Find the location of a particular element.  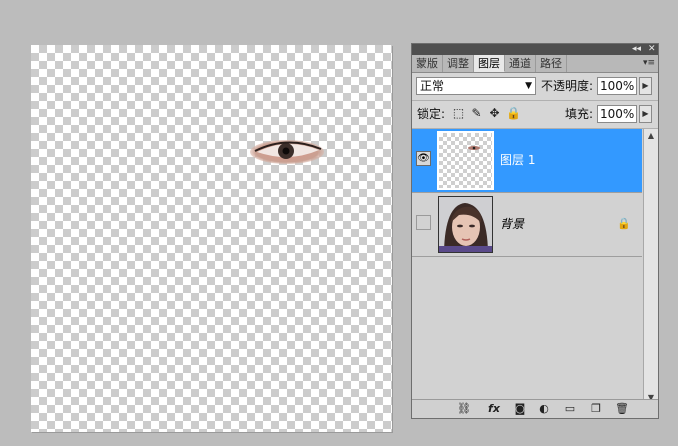

collapse-icon: ◂◂ is located at coordinates (636, 49).